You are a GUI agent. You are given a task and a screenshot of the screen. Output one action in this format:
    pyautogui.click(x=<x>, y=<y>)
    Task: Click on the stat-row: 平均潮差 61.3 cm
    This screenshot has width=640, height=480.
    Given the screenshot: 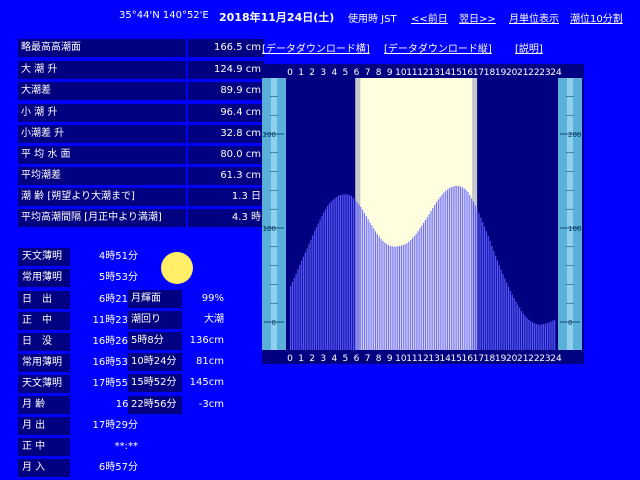 What is the action you would take?
    pyautogui.click(x=141, y=176)
    